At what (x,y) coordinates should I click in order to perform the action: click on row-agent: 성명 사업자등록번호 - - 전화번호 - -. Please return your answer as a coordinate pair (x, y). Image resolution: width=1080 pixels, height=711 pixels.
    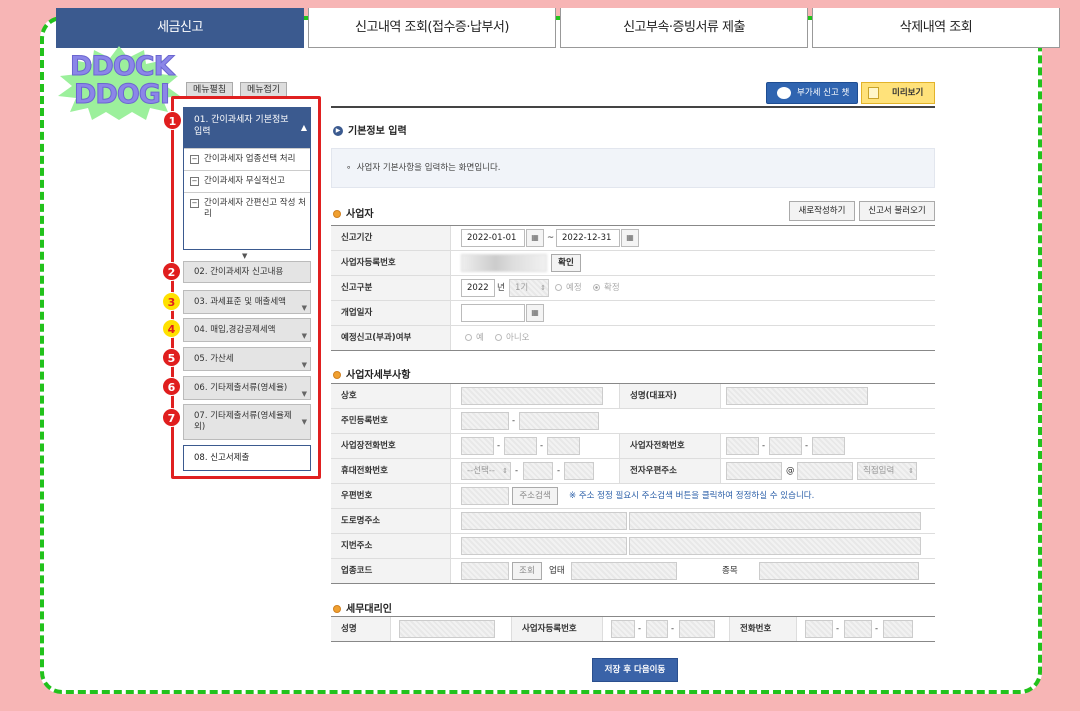
    Looking at the image, I should click on (633, 629).